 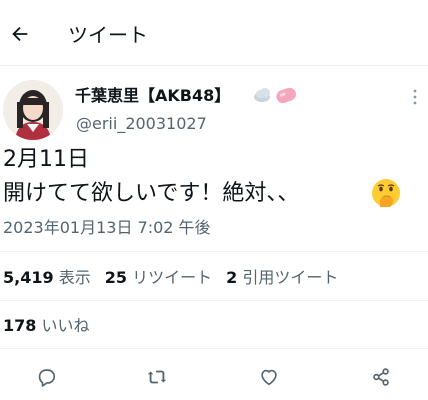 I want to click on retweet-icon, so click(x=157, y=377).